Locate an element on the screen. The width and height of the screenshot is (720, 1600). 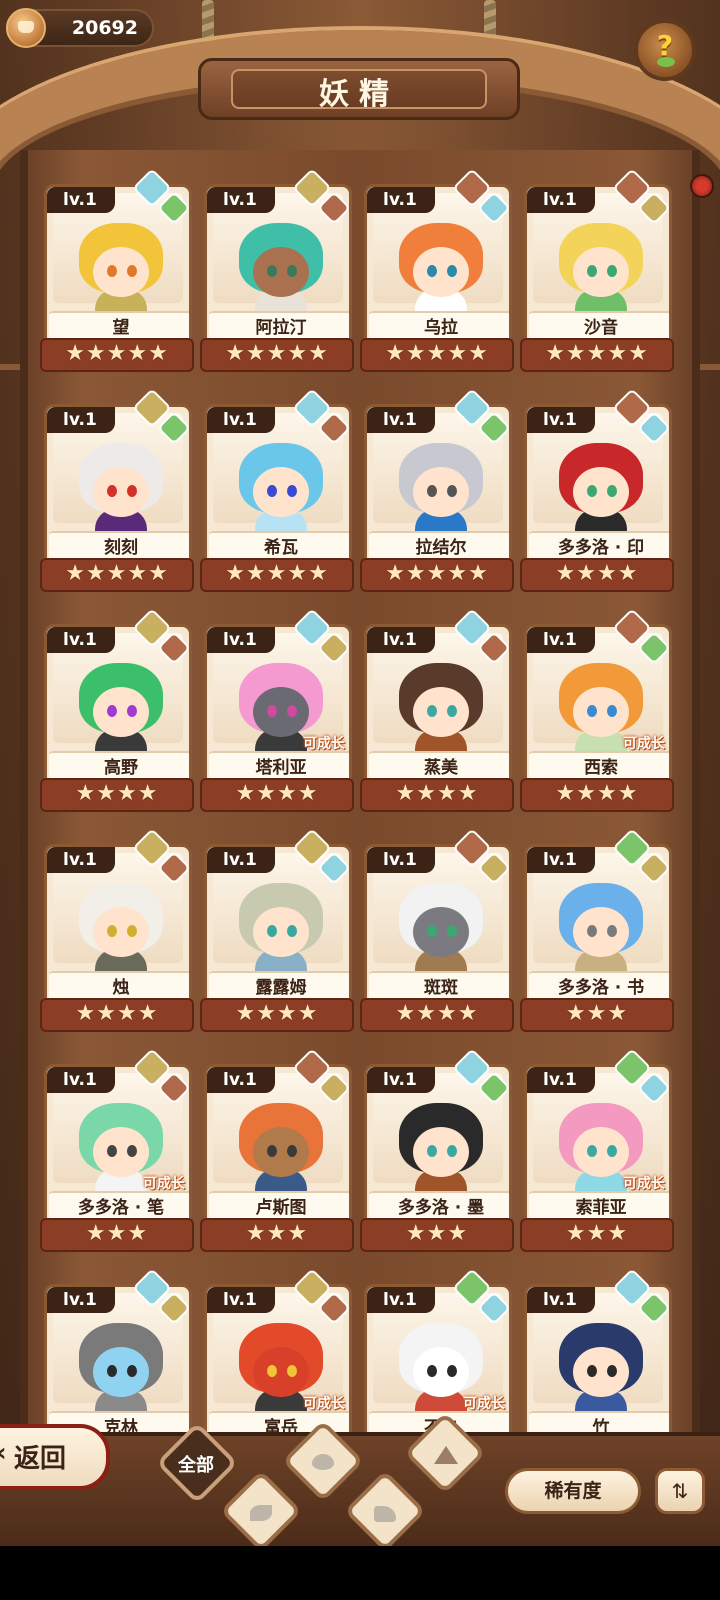
back-button: ‹ 返回 is located at coordinates (55, 1457).